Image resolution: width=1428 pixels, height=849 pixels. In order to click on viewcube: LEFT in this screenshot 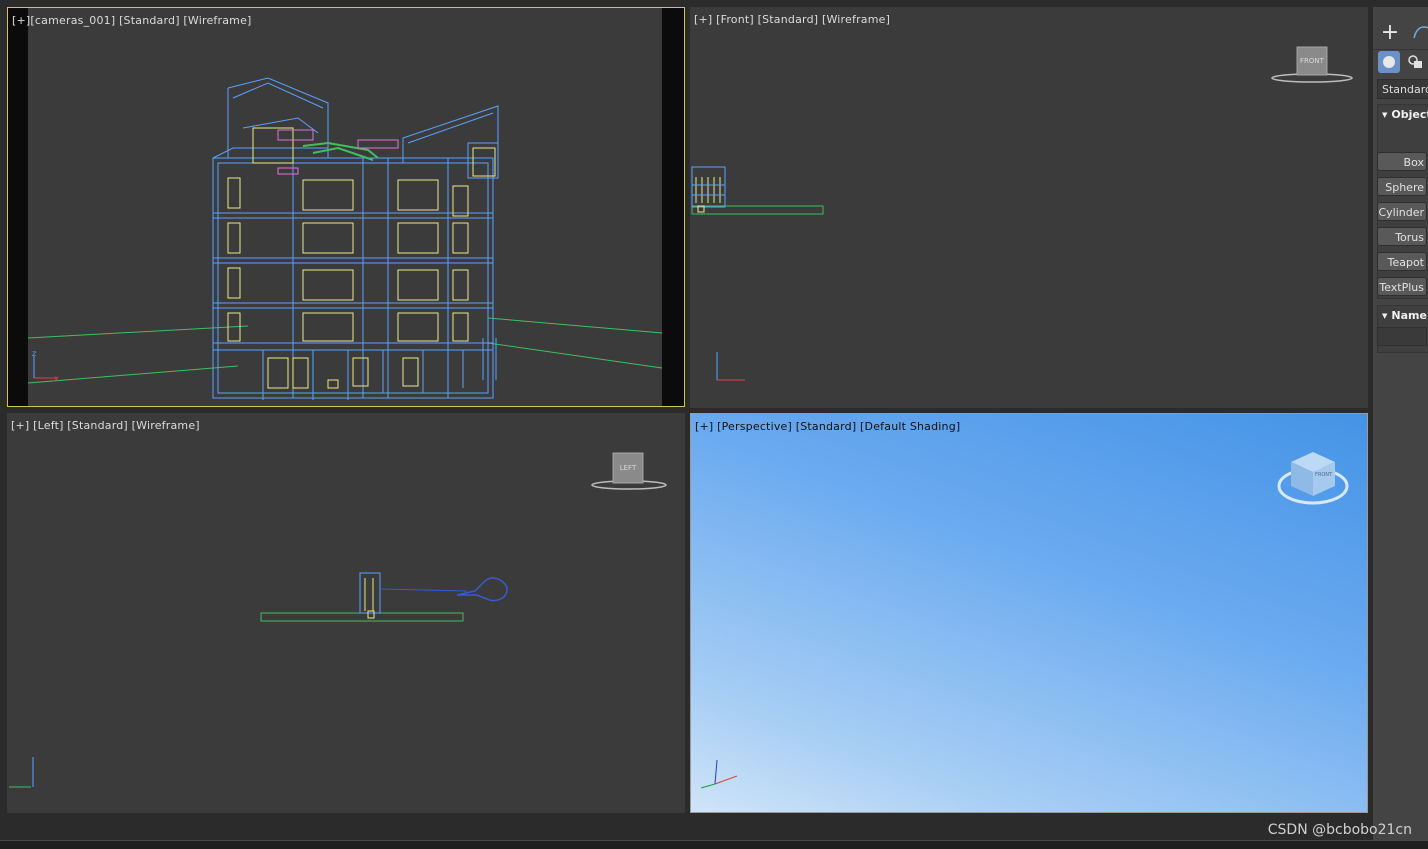, I will do `click(631, 475)`.